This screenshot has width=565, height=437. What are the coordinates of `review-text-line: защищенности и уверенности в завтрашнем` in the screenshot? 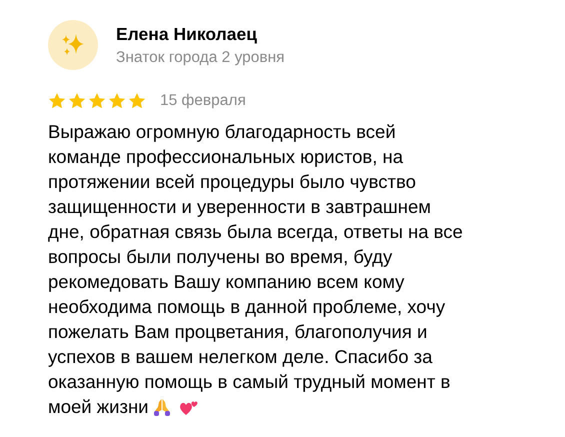 It's located at (239, 207).